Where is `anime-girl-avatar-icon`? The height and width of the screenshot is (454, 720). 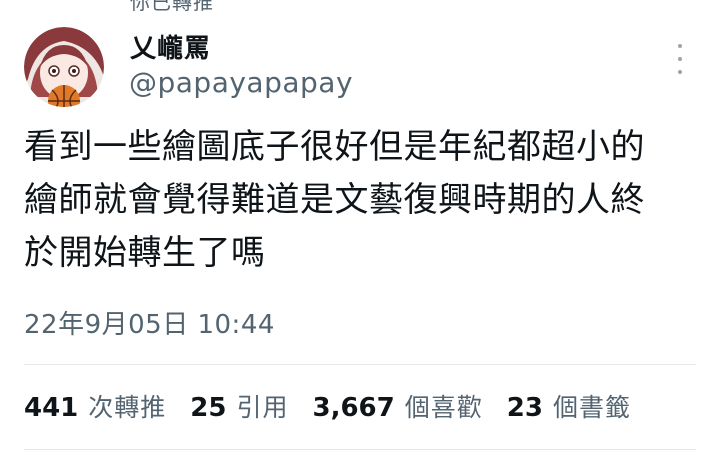 anime-girl-avatar-icon is located at coordinates (64, 67).